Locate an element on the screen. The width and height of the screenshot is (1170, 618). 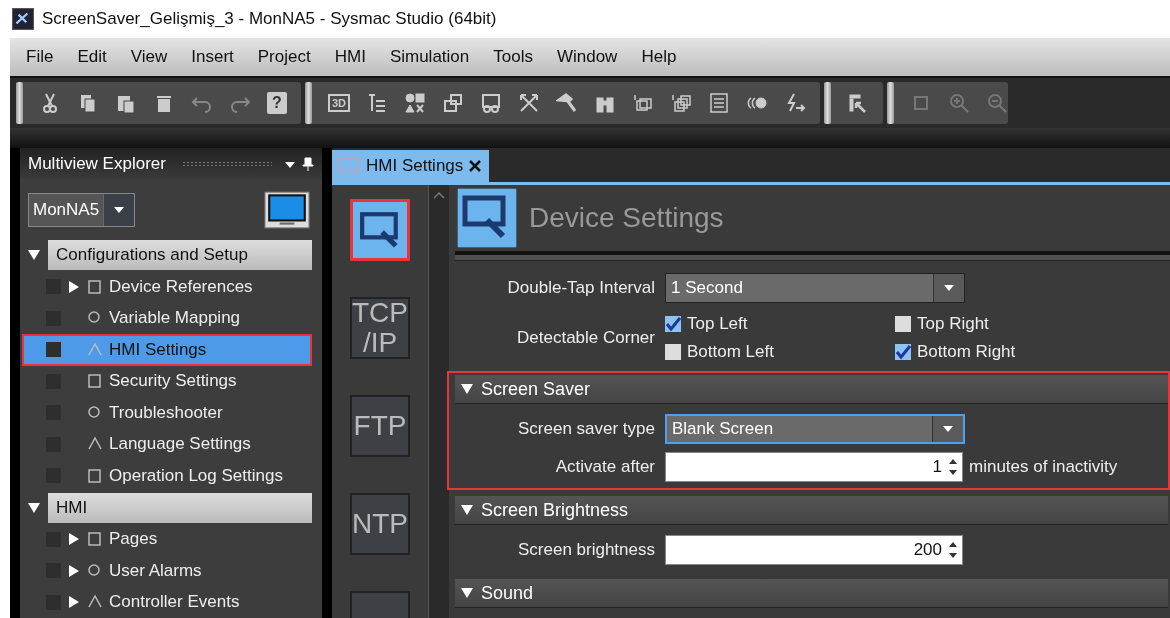
windows-icon is located at coordinates (453, 103).